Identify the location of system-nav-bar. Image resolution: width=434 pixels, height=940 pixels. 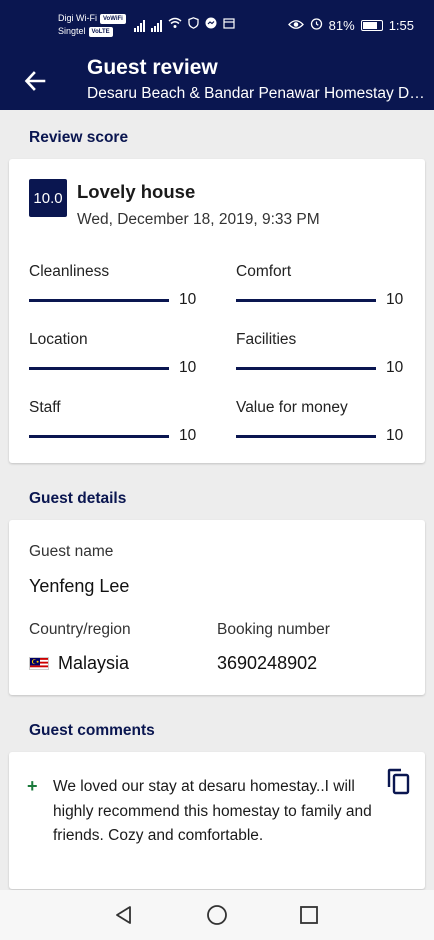
(217, 915).